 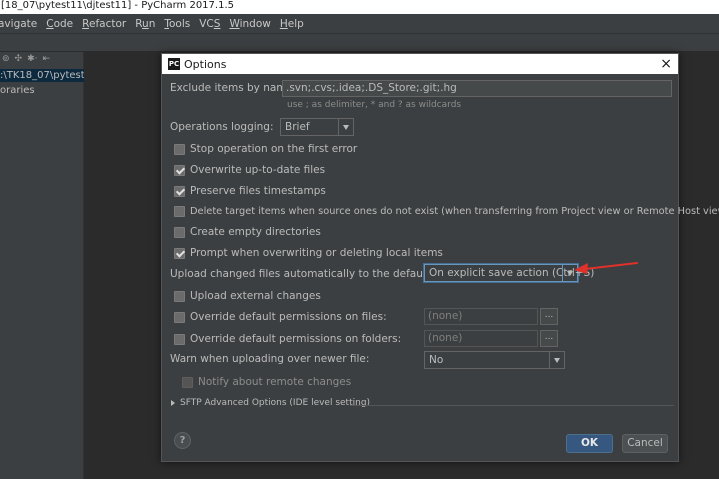 I want to click on close-icon: ×, so click(x=666, y=64).